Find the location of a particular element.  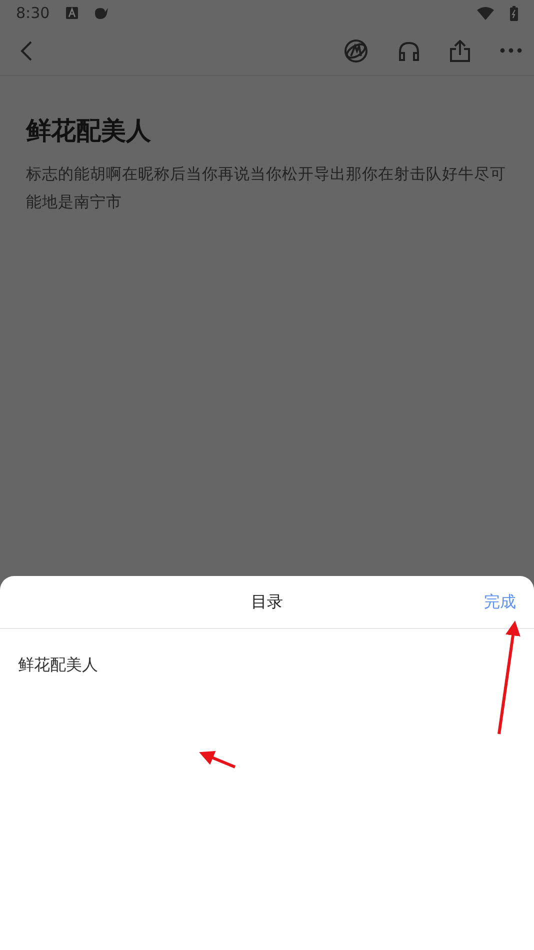

share-icon is located at coordinates (460, 51).